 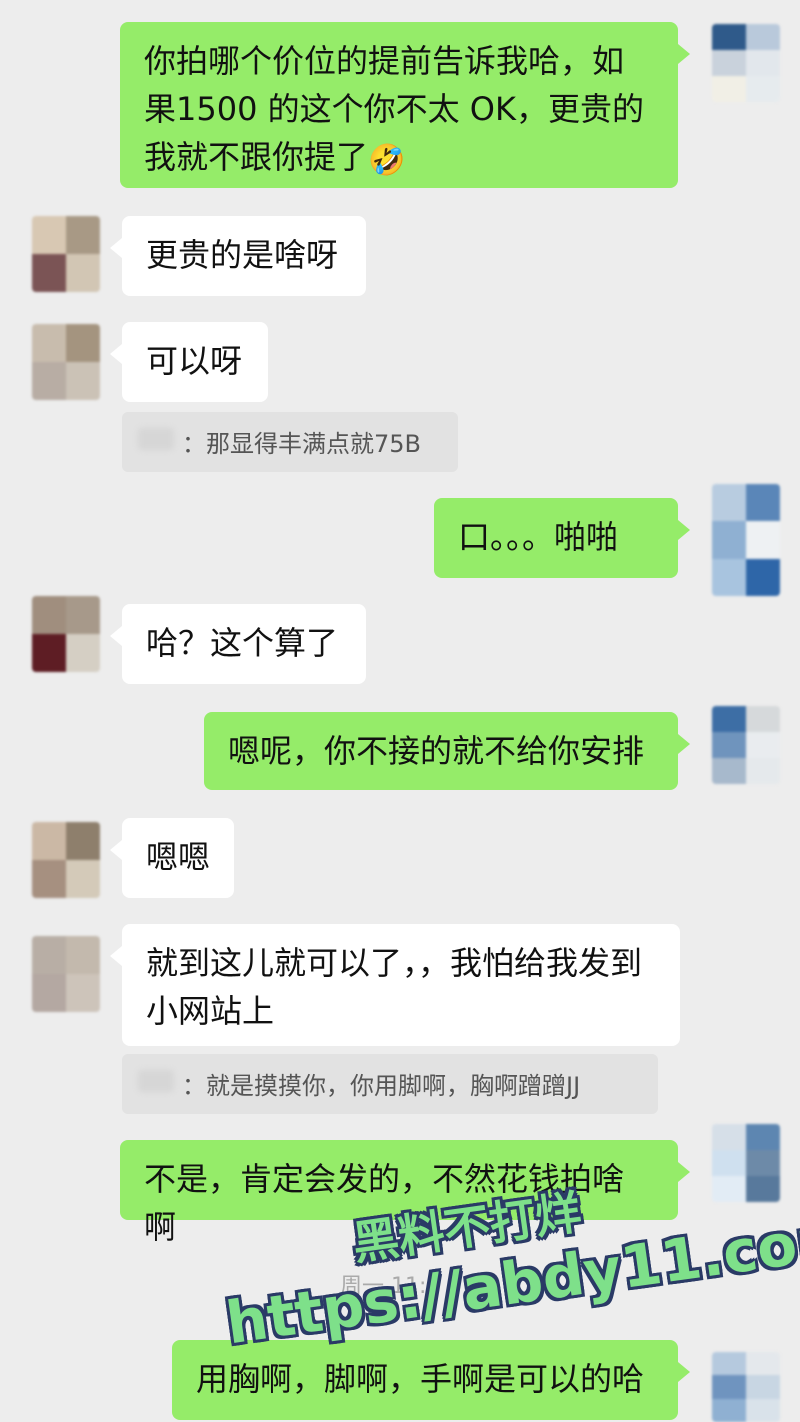 I want to click on quote-text: ：就是摸摸你，你用脚啊，胸啊蹭蹭JJ, so click(x=381, y=1086).